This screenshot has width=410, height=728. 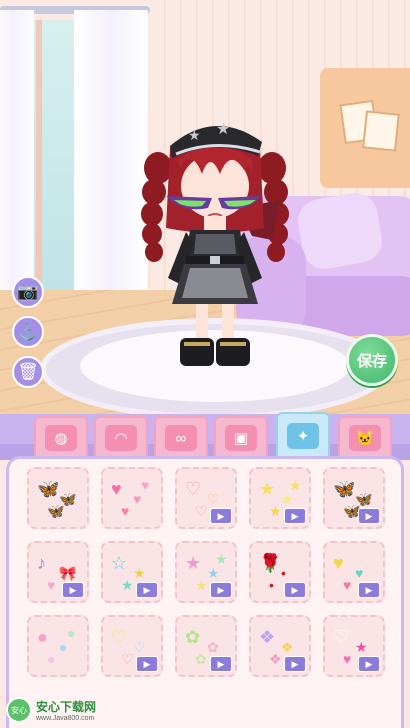 What do you see at coordinates (17, 160) in the screenshot?
I see `curtain-left` at bounding box center [17, 160].